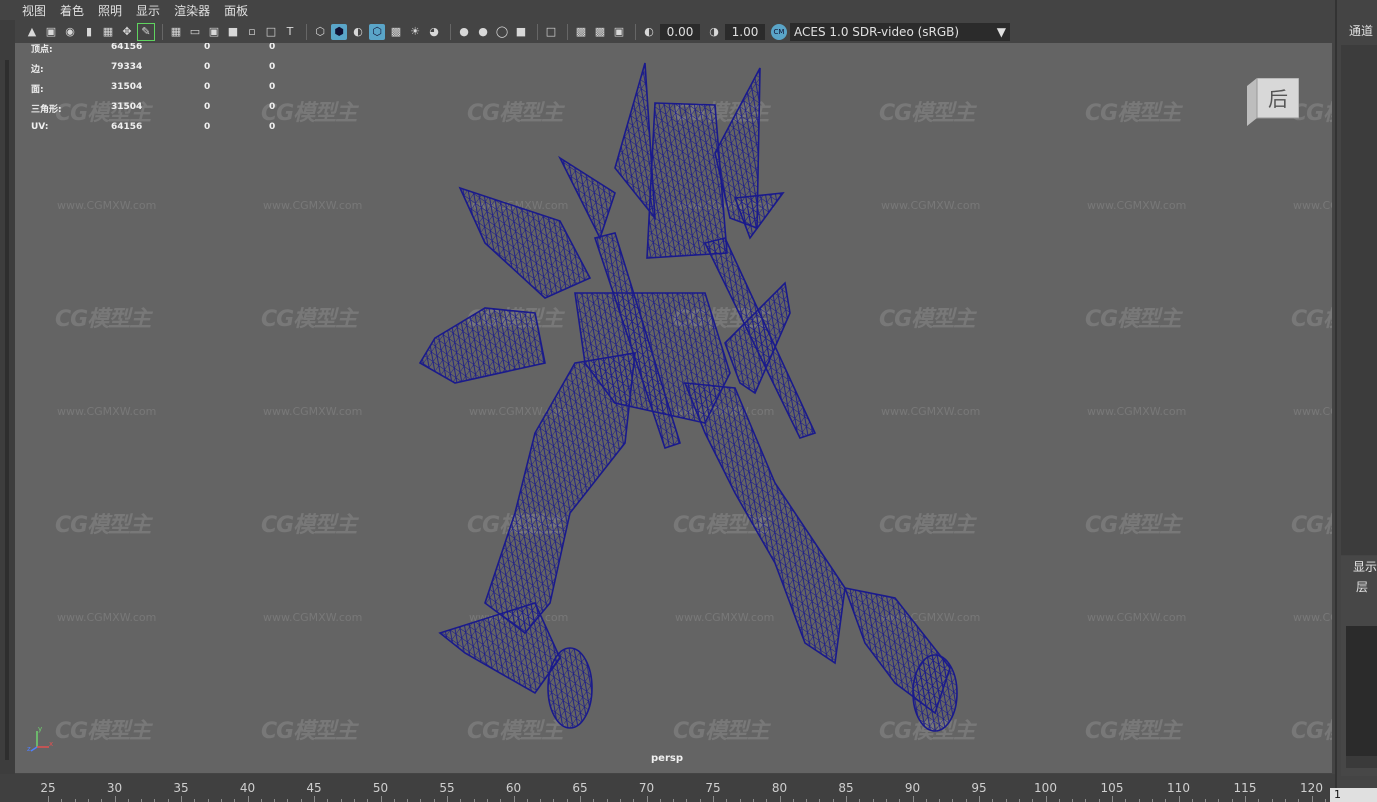  Describe the element at coordinates (114, 788) in the screenshot. I see `timeline-tick-label: 30` at that location.